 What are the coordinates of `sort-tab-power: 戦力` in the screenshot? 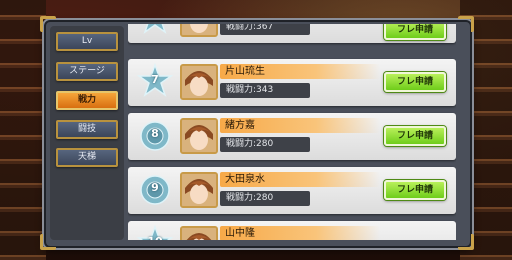 It's located at (87, 100).